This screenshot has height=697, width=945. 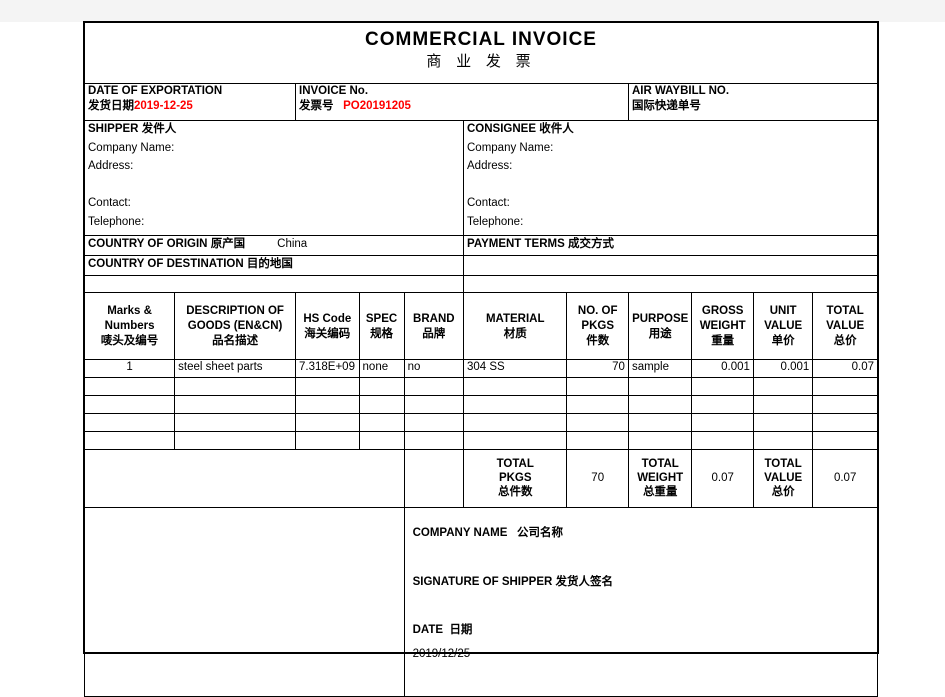 What do you see at coordinates (556, 128) in the screenshot?
I see `consignee-heading-cn: 收件人` at bounding box center [556, 128].